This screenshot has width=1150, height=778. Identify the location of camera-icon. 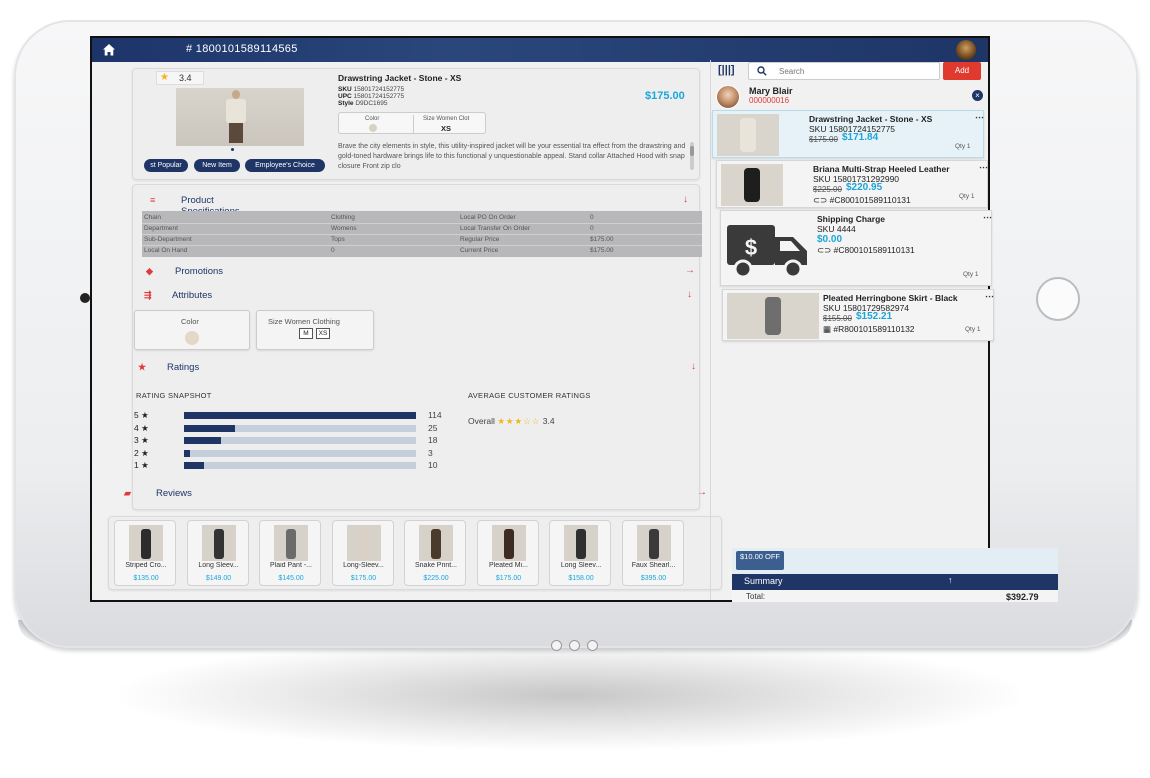
(85, 298).